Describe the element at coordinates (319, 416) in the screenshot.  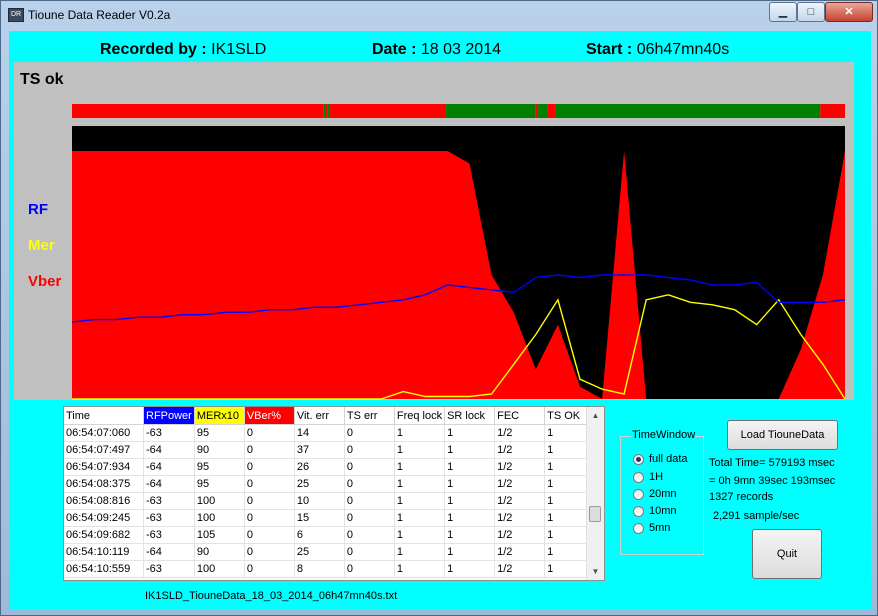
I see `column-header: Vit. err` at that location.